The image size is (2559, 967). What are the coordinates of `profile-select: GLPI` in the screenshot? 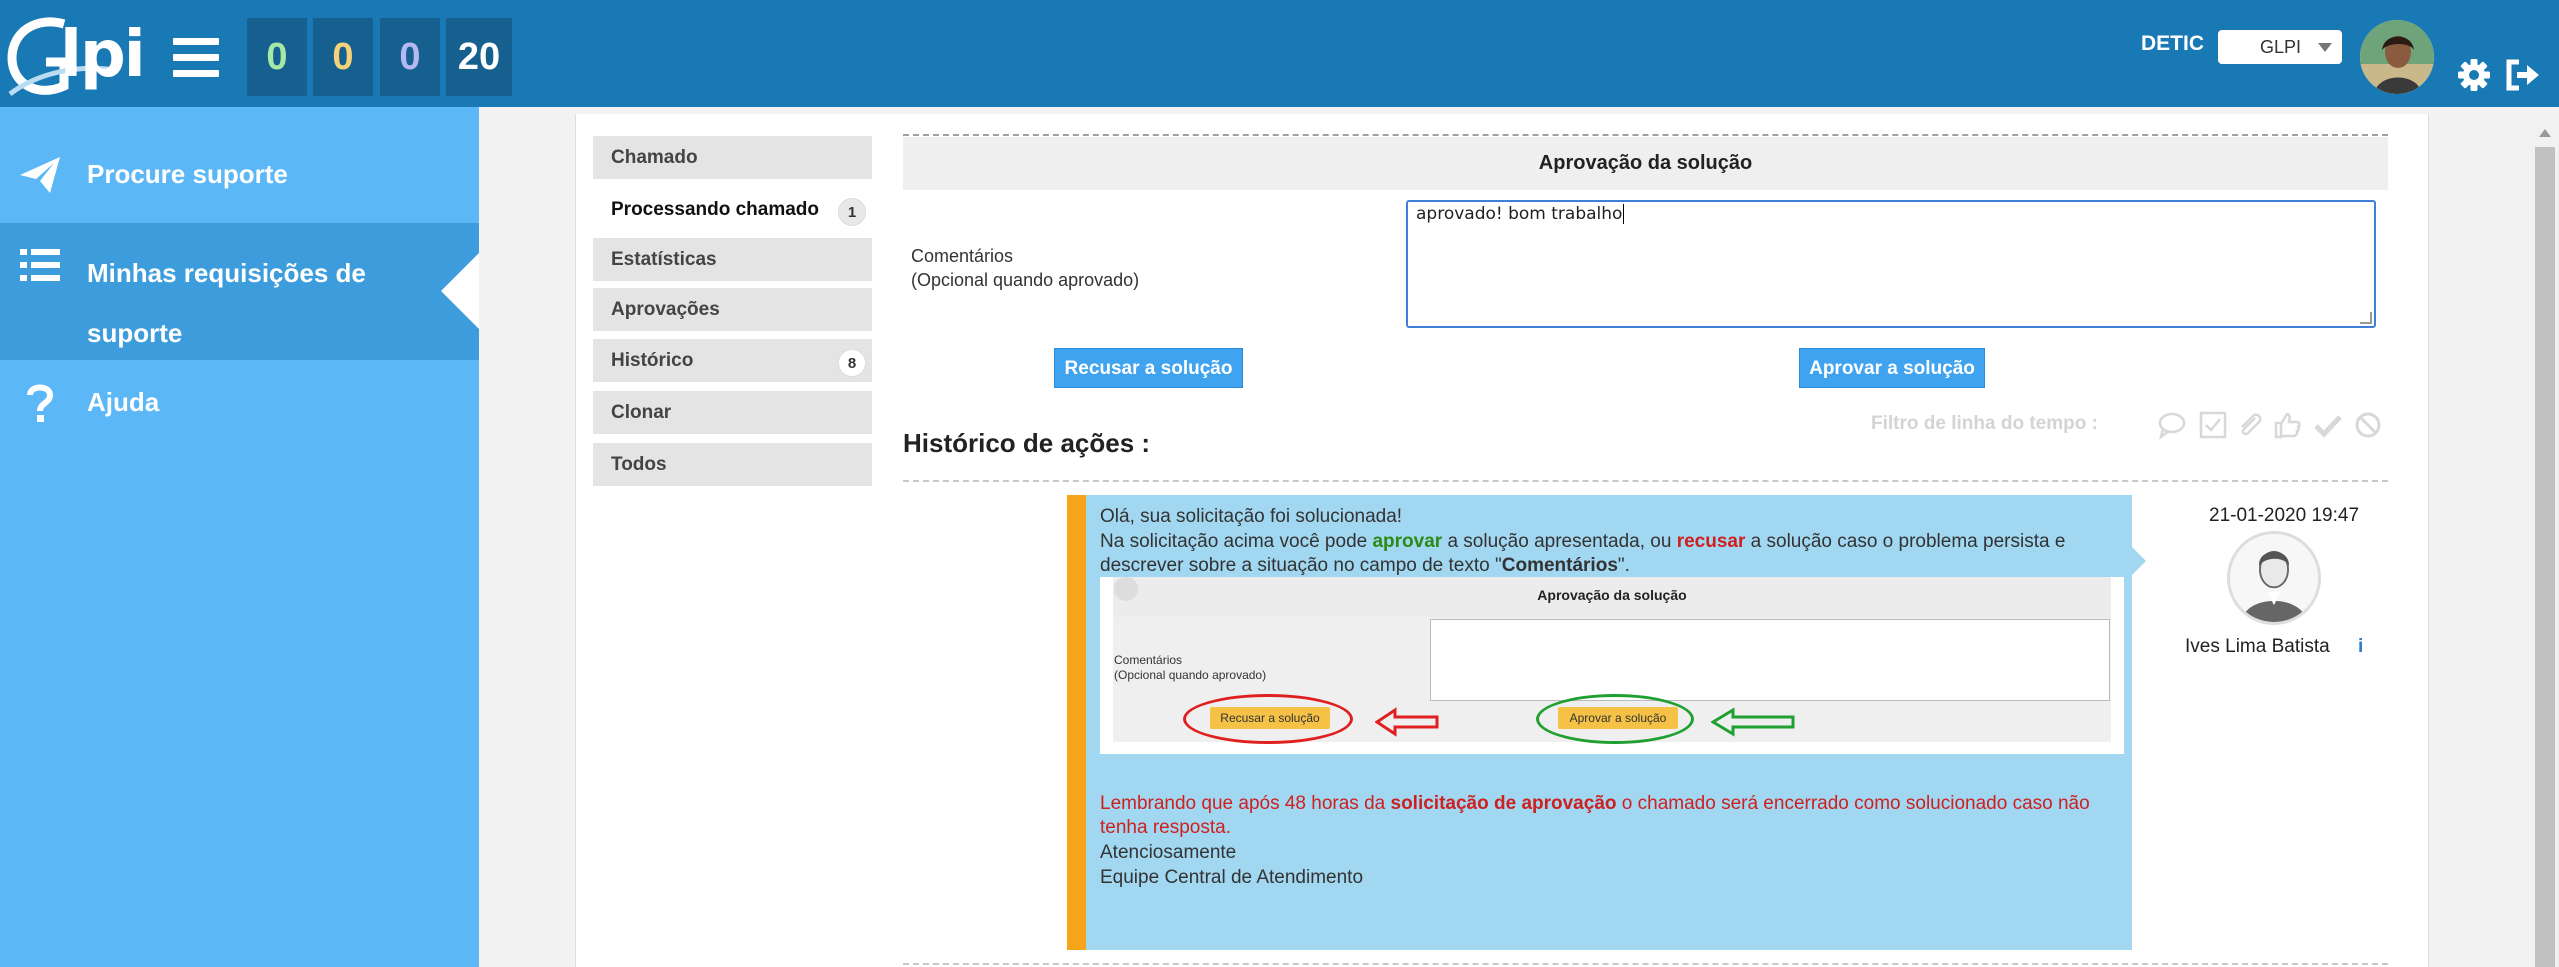 It's located at (2280, 47).